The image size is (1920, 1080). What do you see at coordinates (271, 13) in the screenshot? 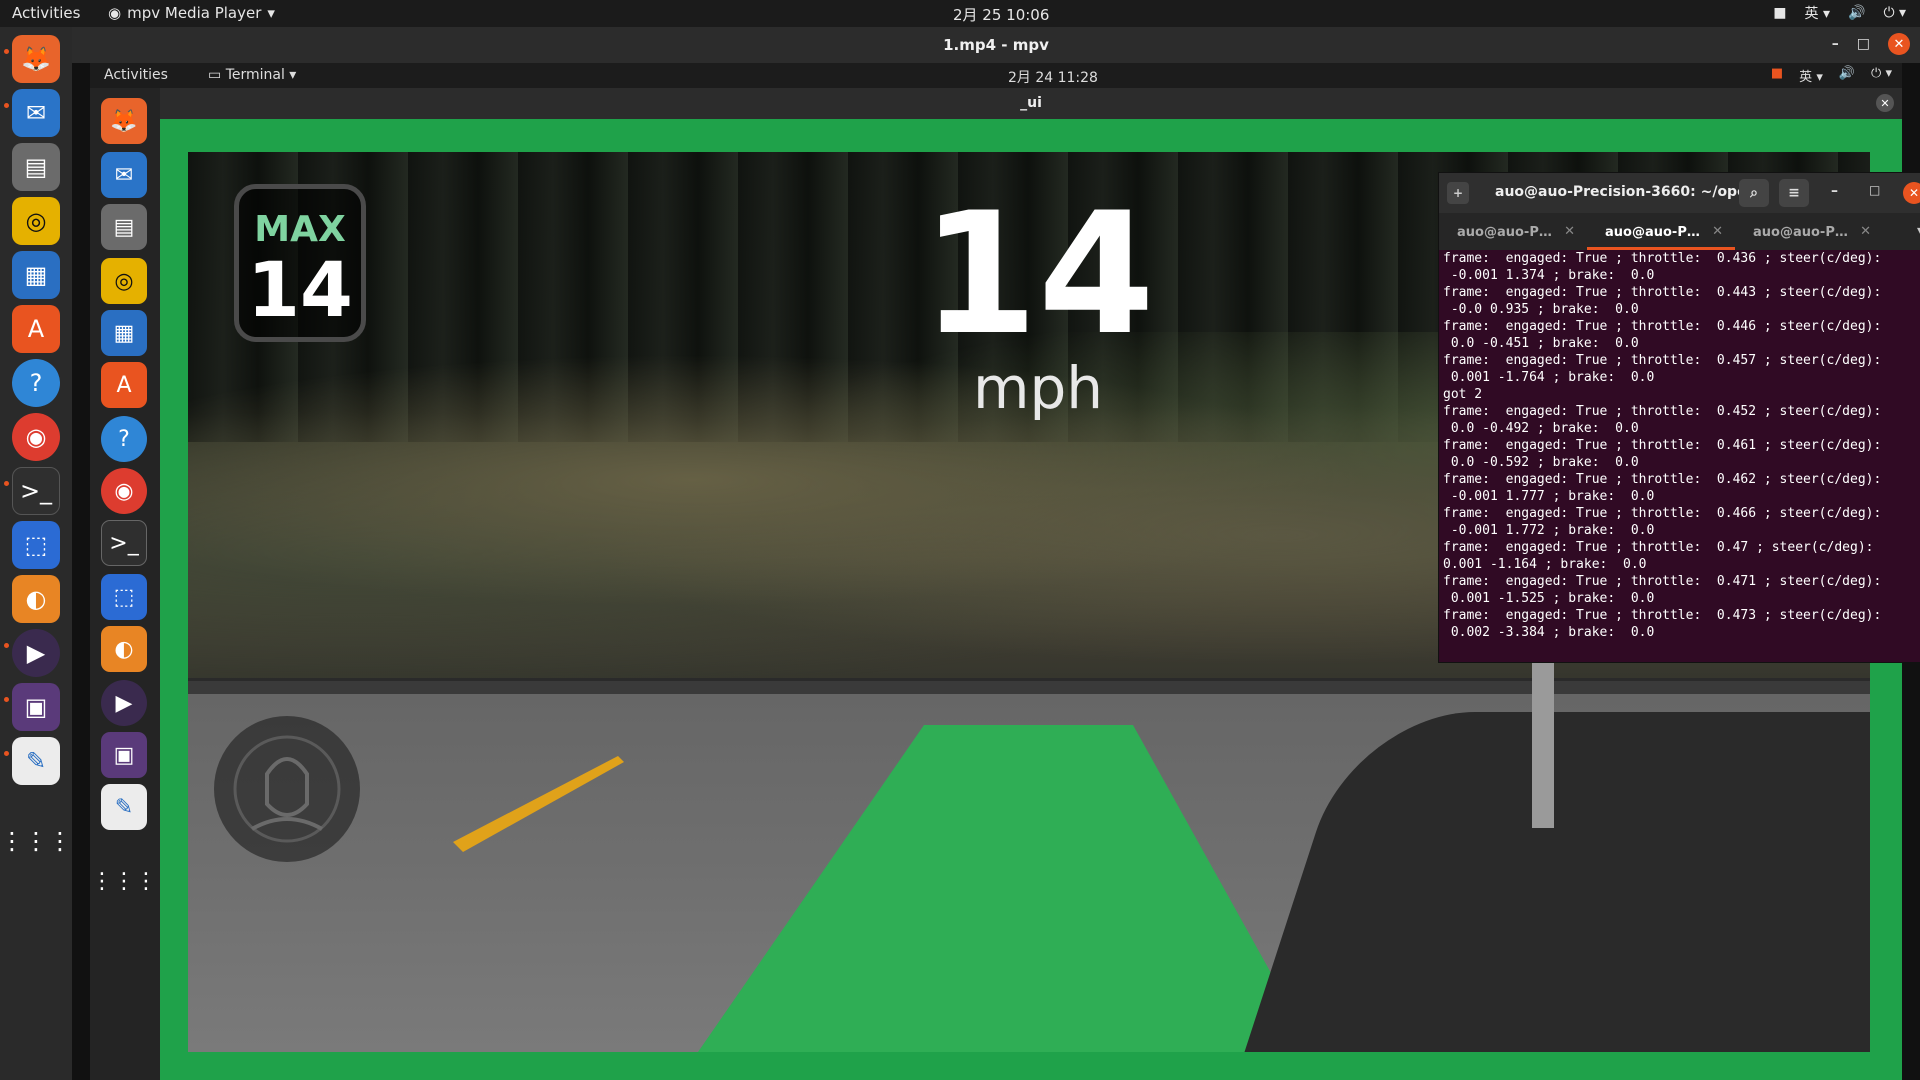
I see `chevron-down-icon: ▾` at bounding box center [271, 13].